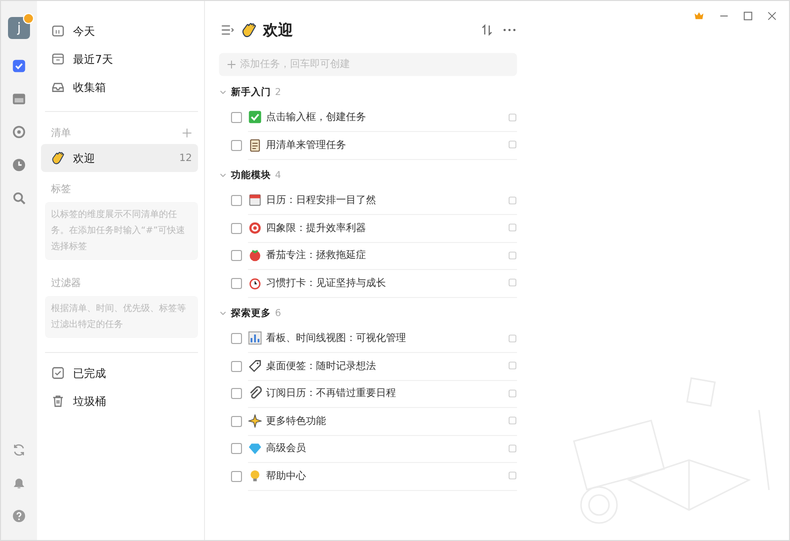 Image resolution: width=790 pixels, height=541 pixels. I want to click on task-title: 日历：日程安排一目了然, so click(385, 200).